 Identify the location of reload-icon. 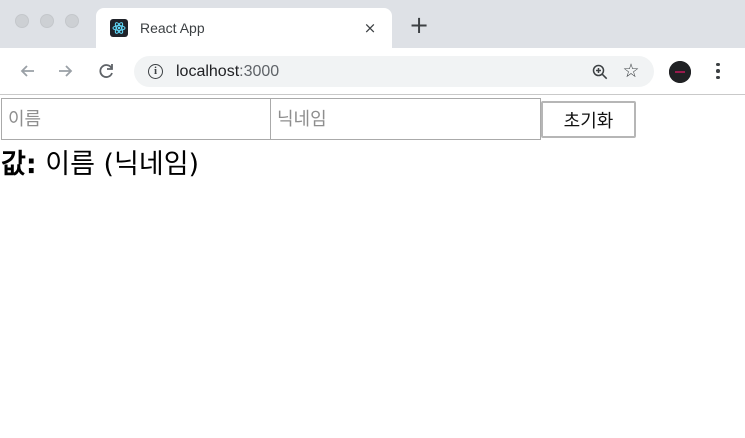
(106, 71).